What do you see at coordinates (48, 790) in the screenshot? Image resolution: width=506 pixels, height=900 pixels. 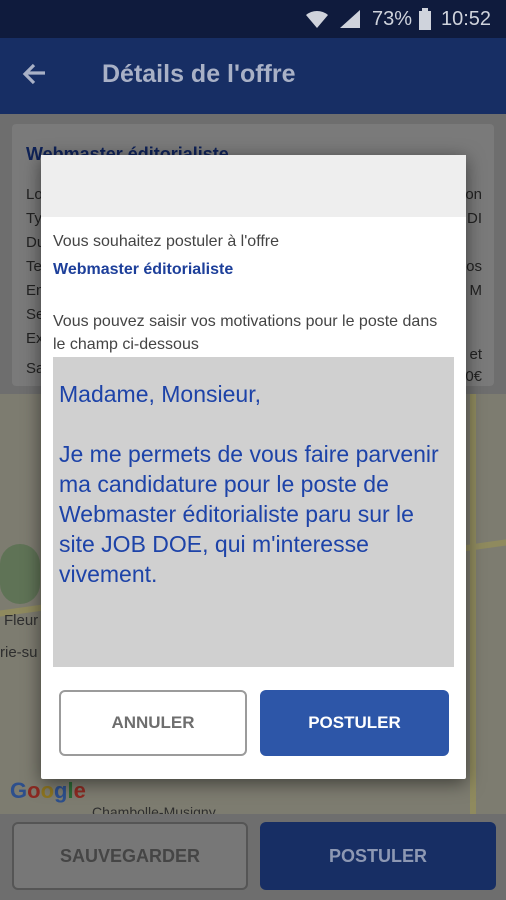 I see `google-logo: Google` at bounding box center [48, 790].